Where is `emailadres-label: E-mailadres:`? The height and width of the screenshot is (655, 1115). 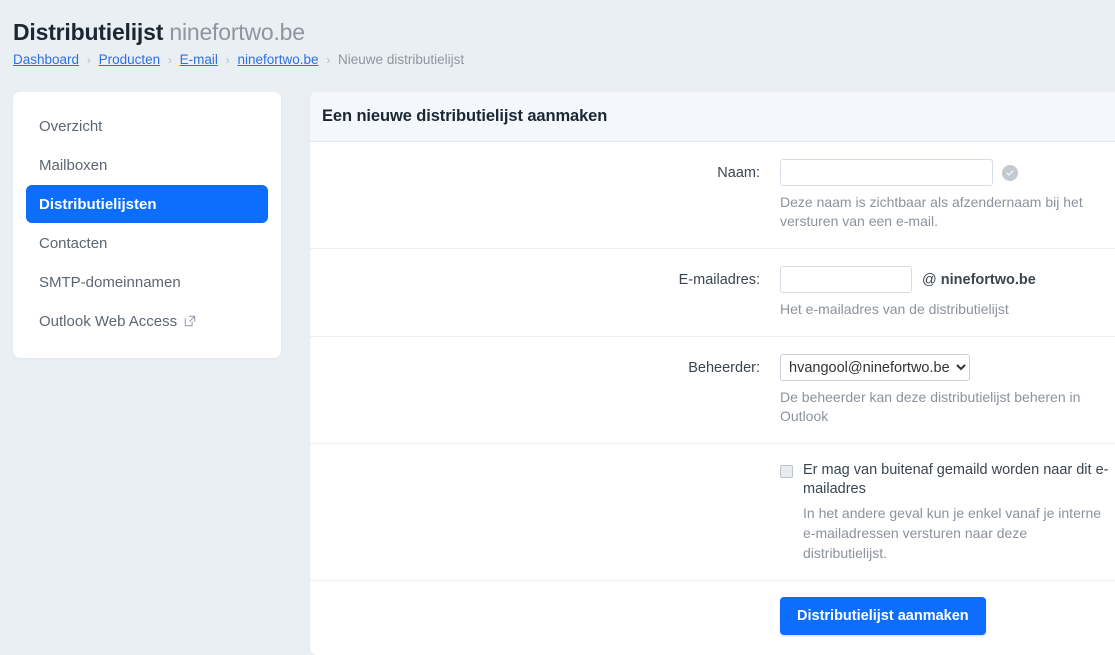
emailadres-label: E-mailadres: is located at coordinates (719, 280).